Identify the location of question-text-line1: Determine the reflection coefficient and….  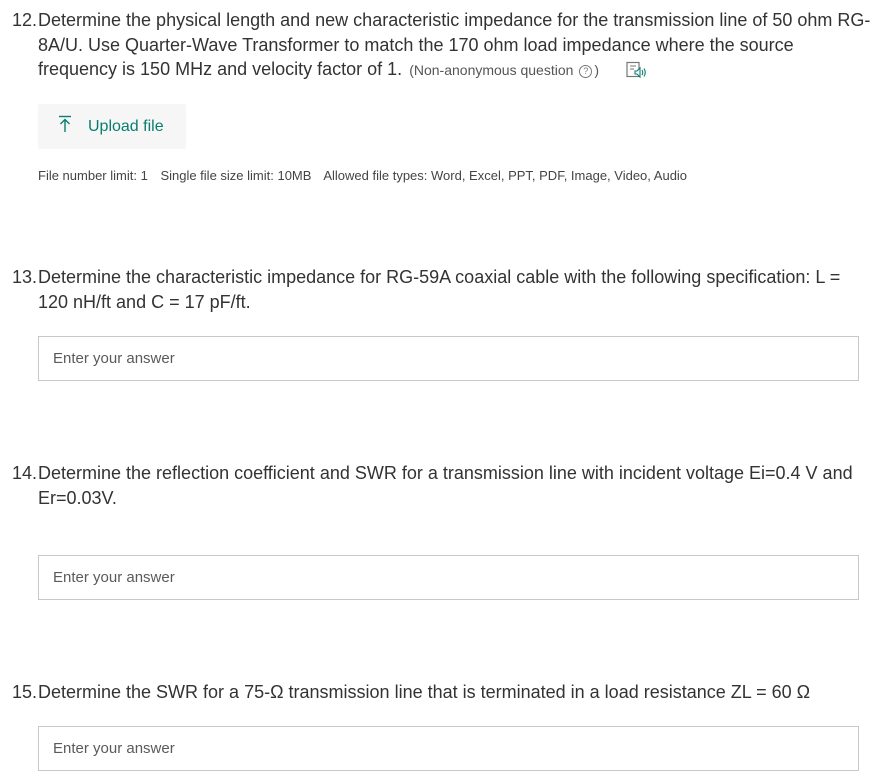
(445, 473).